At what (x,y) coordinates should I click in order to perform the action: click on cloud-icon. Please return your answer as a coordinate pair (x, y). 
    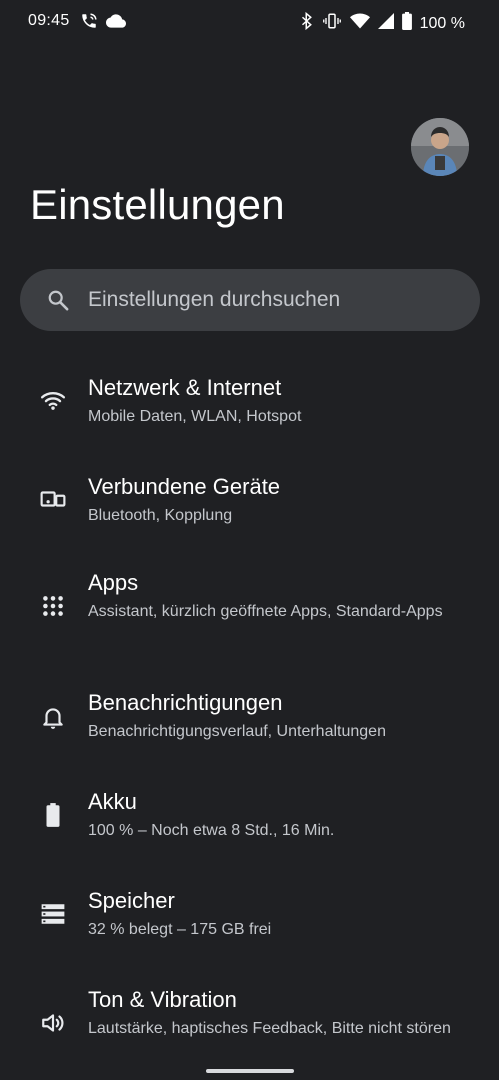
    Looking at the image, I should click on (116, 23).